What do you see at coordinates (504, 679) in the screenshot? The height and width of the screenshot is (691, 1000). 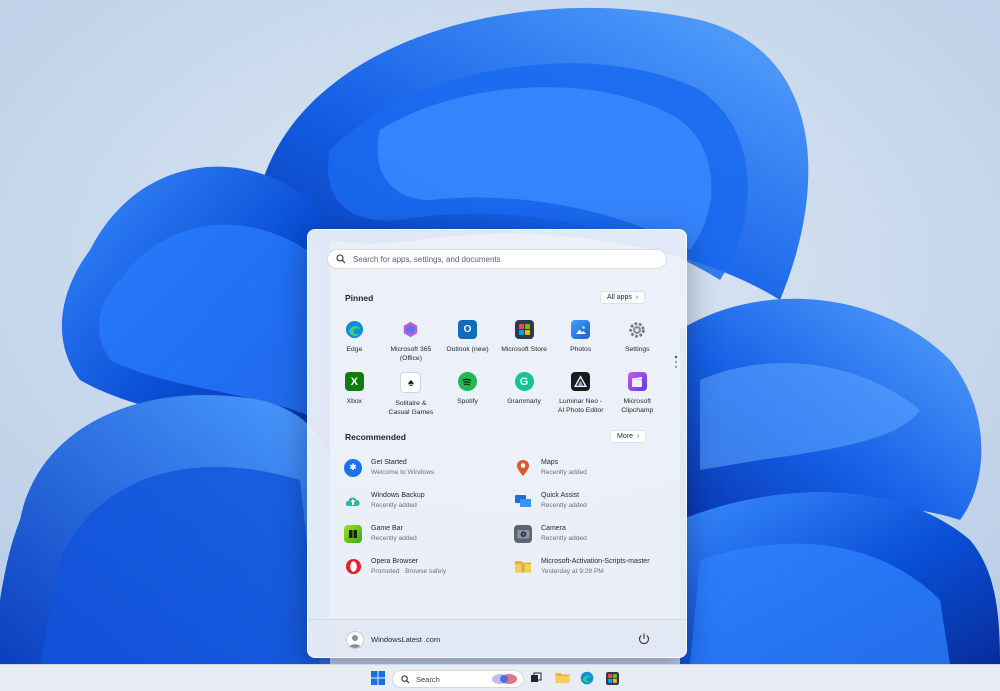 I see `search-highlight-icon` at bounding box center [504, 679].